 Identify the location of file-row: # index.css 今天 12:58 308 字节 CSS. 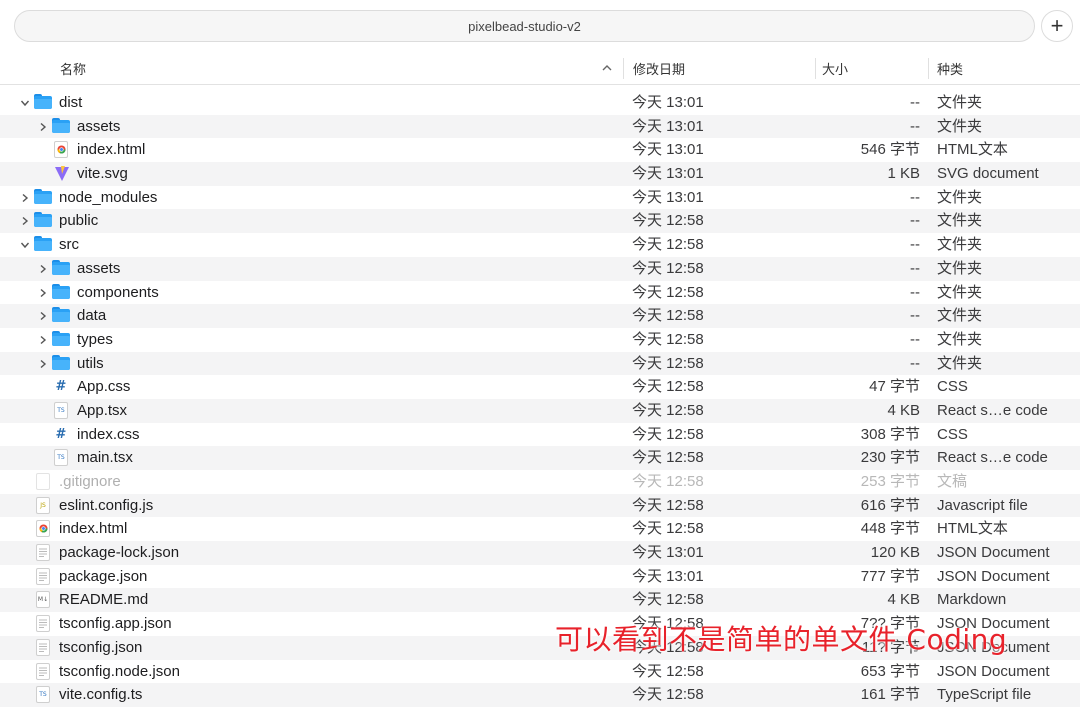
(540, 435).